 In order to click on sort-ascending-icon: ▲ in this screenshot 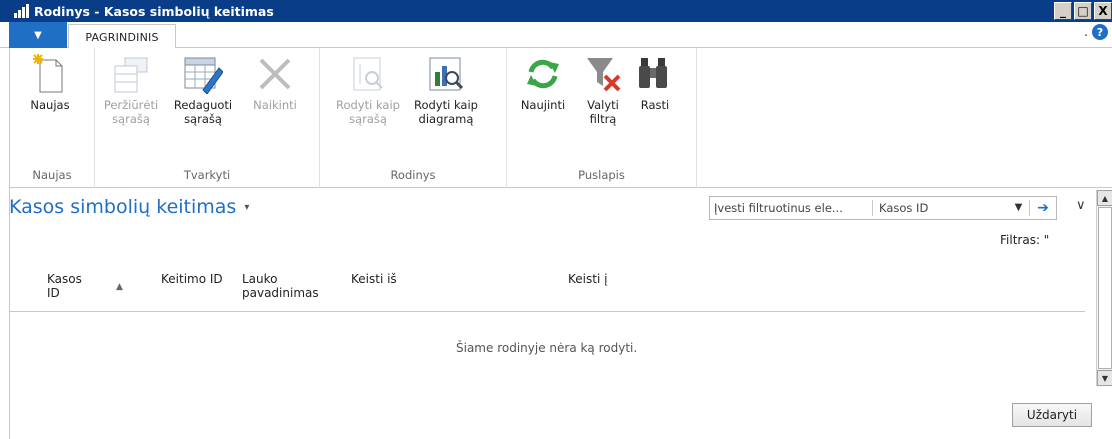, I will do `click(119, 287)`.